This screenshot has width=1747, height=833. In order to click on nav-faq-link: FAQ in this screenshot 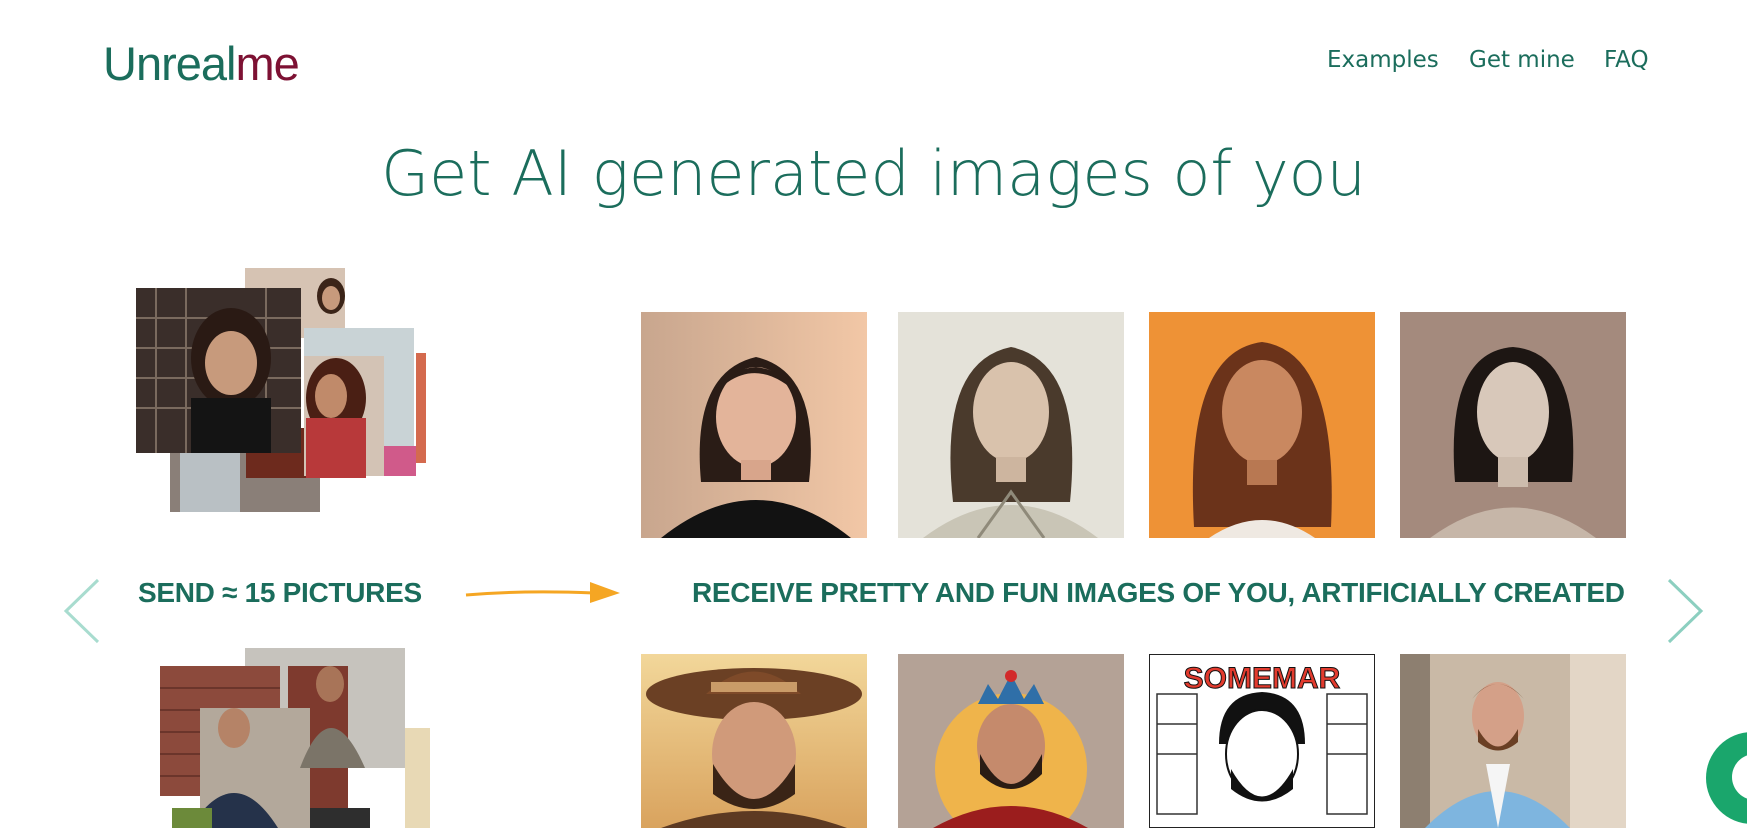, I will do `click(1626, 60)`.